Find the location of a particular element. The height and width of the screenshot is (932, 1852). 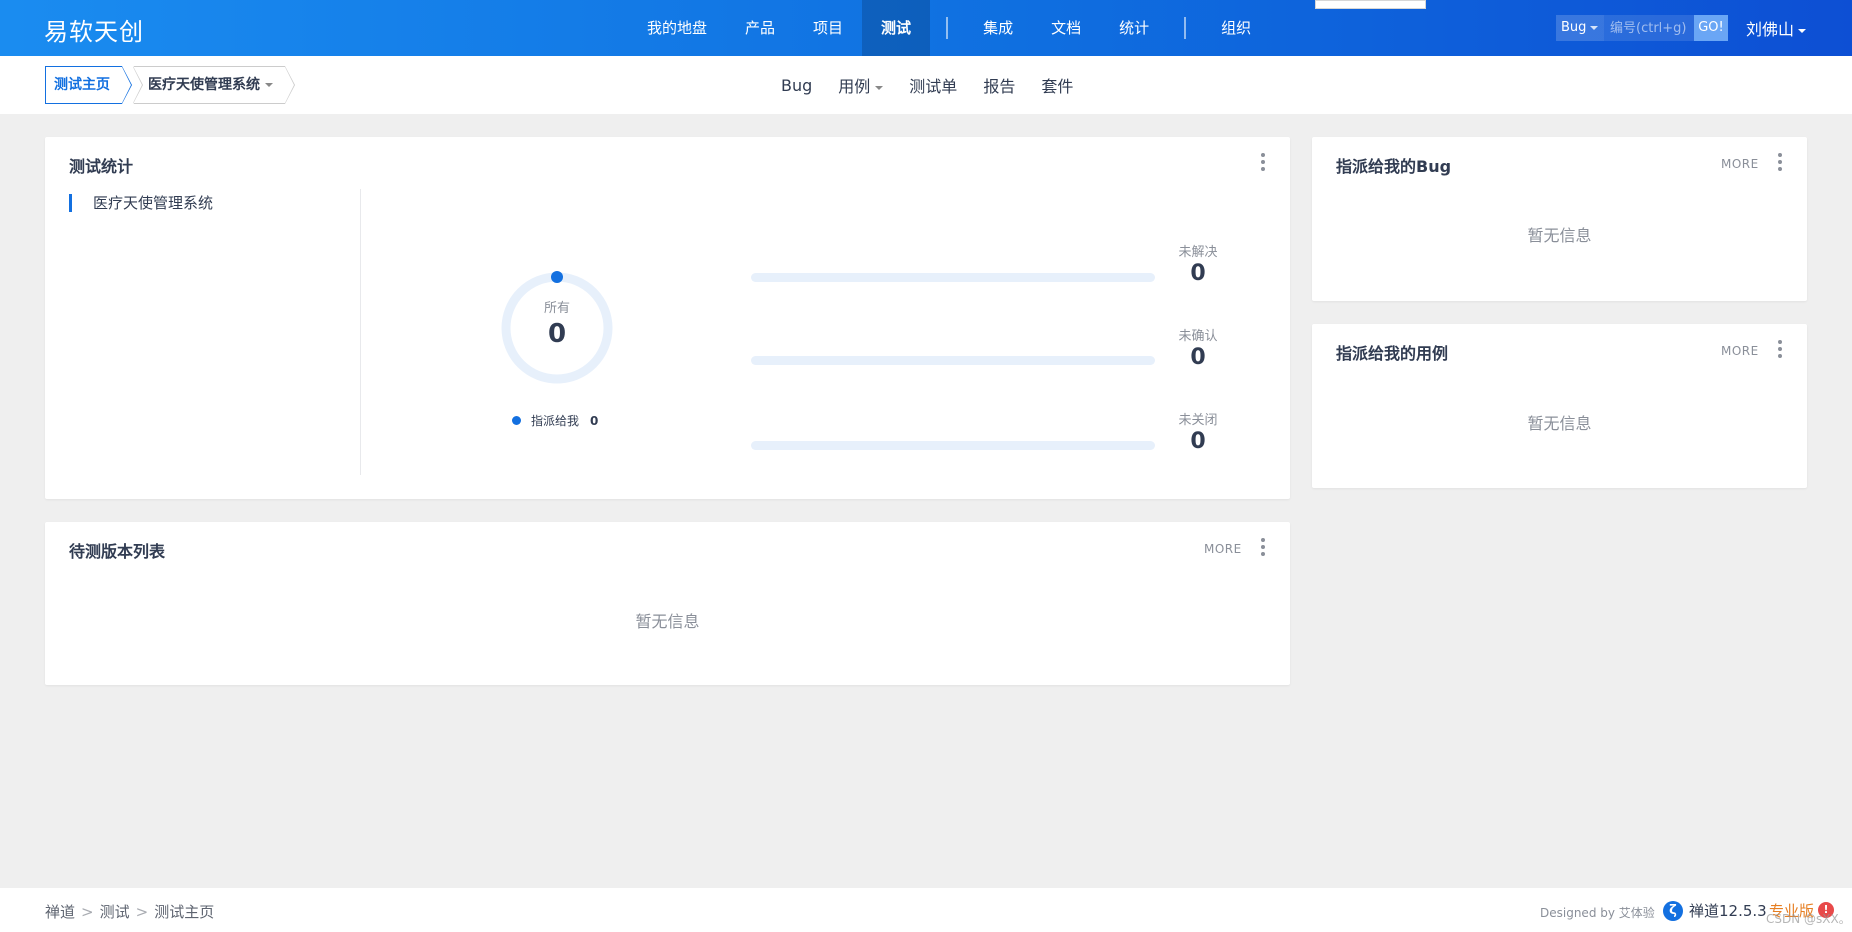

product-switcher: 医疗天使管理系统 is located at coordinates (214, 85).